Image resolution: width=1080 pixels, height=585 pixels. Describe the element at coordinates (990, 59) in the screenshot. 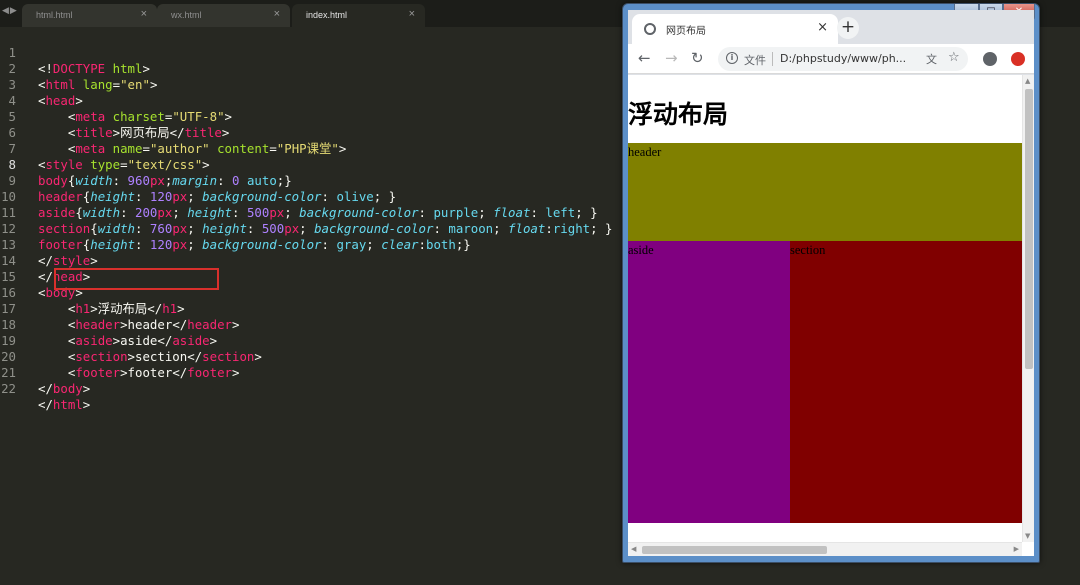

I see `profile-icon` at that location.